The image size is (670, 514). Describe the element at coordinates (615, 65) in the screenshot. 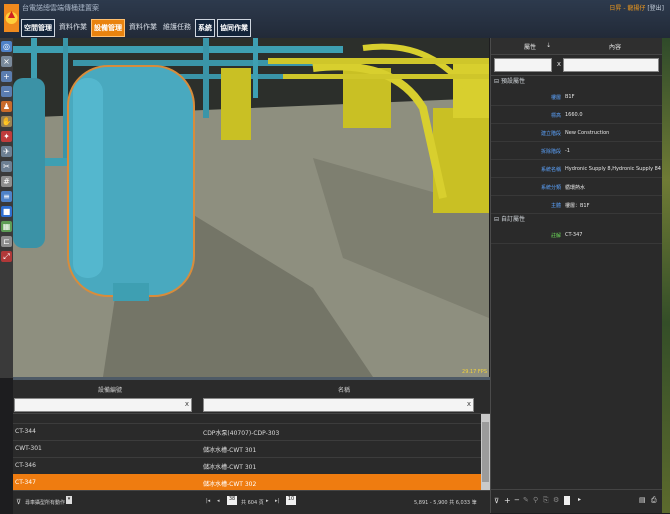

I see `content-filter-input: x` at that location.